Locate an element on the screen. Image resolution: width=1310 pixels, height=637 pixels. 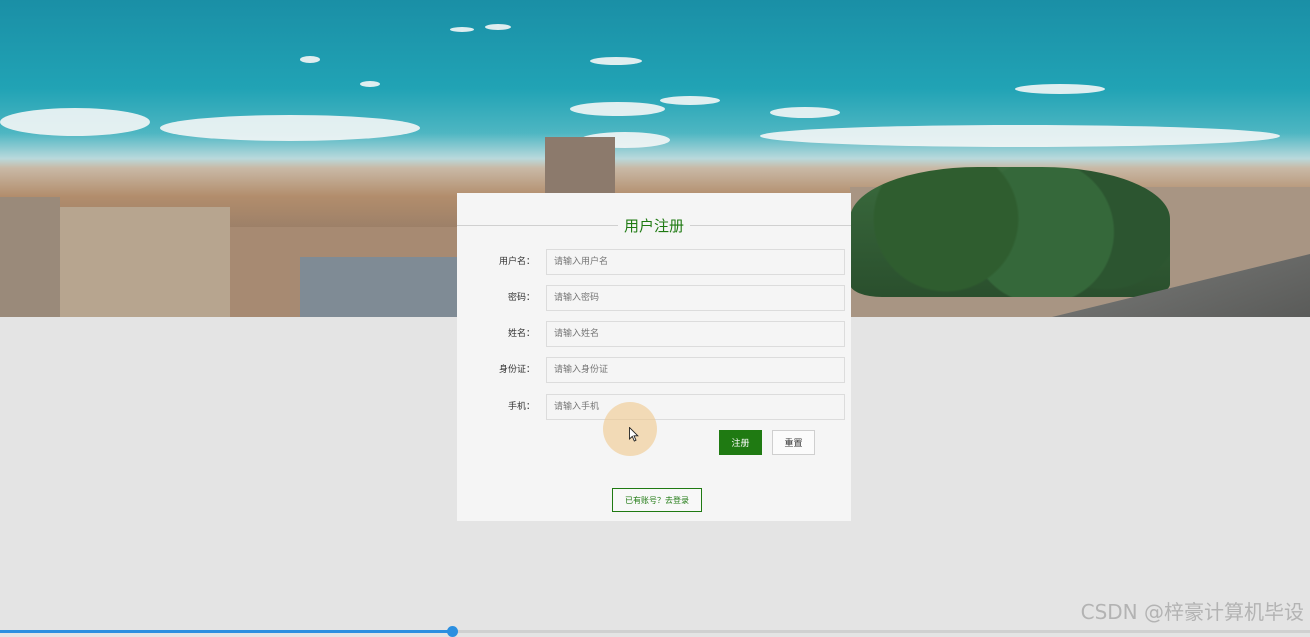
field-row-idcard: 身份证： is located at coordinates (654, 370).